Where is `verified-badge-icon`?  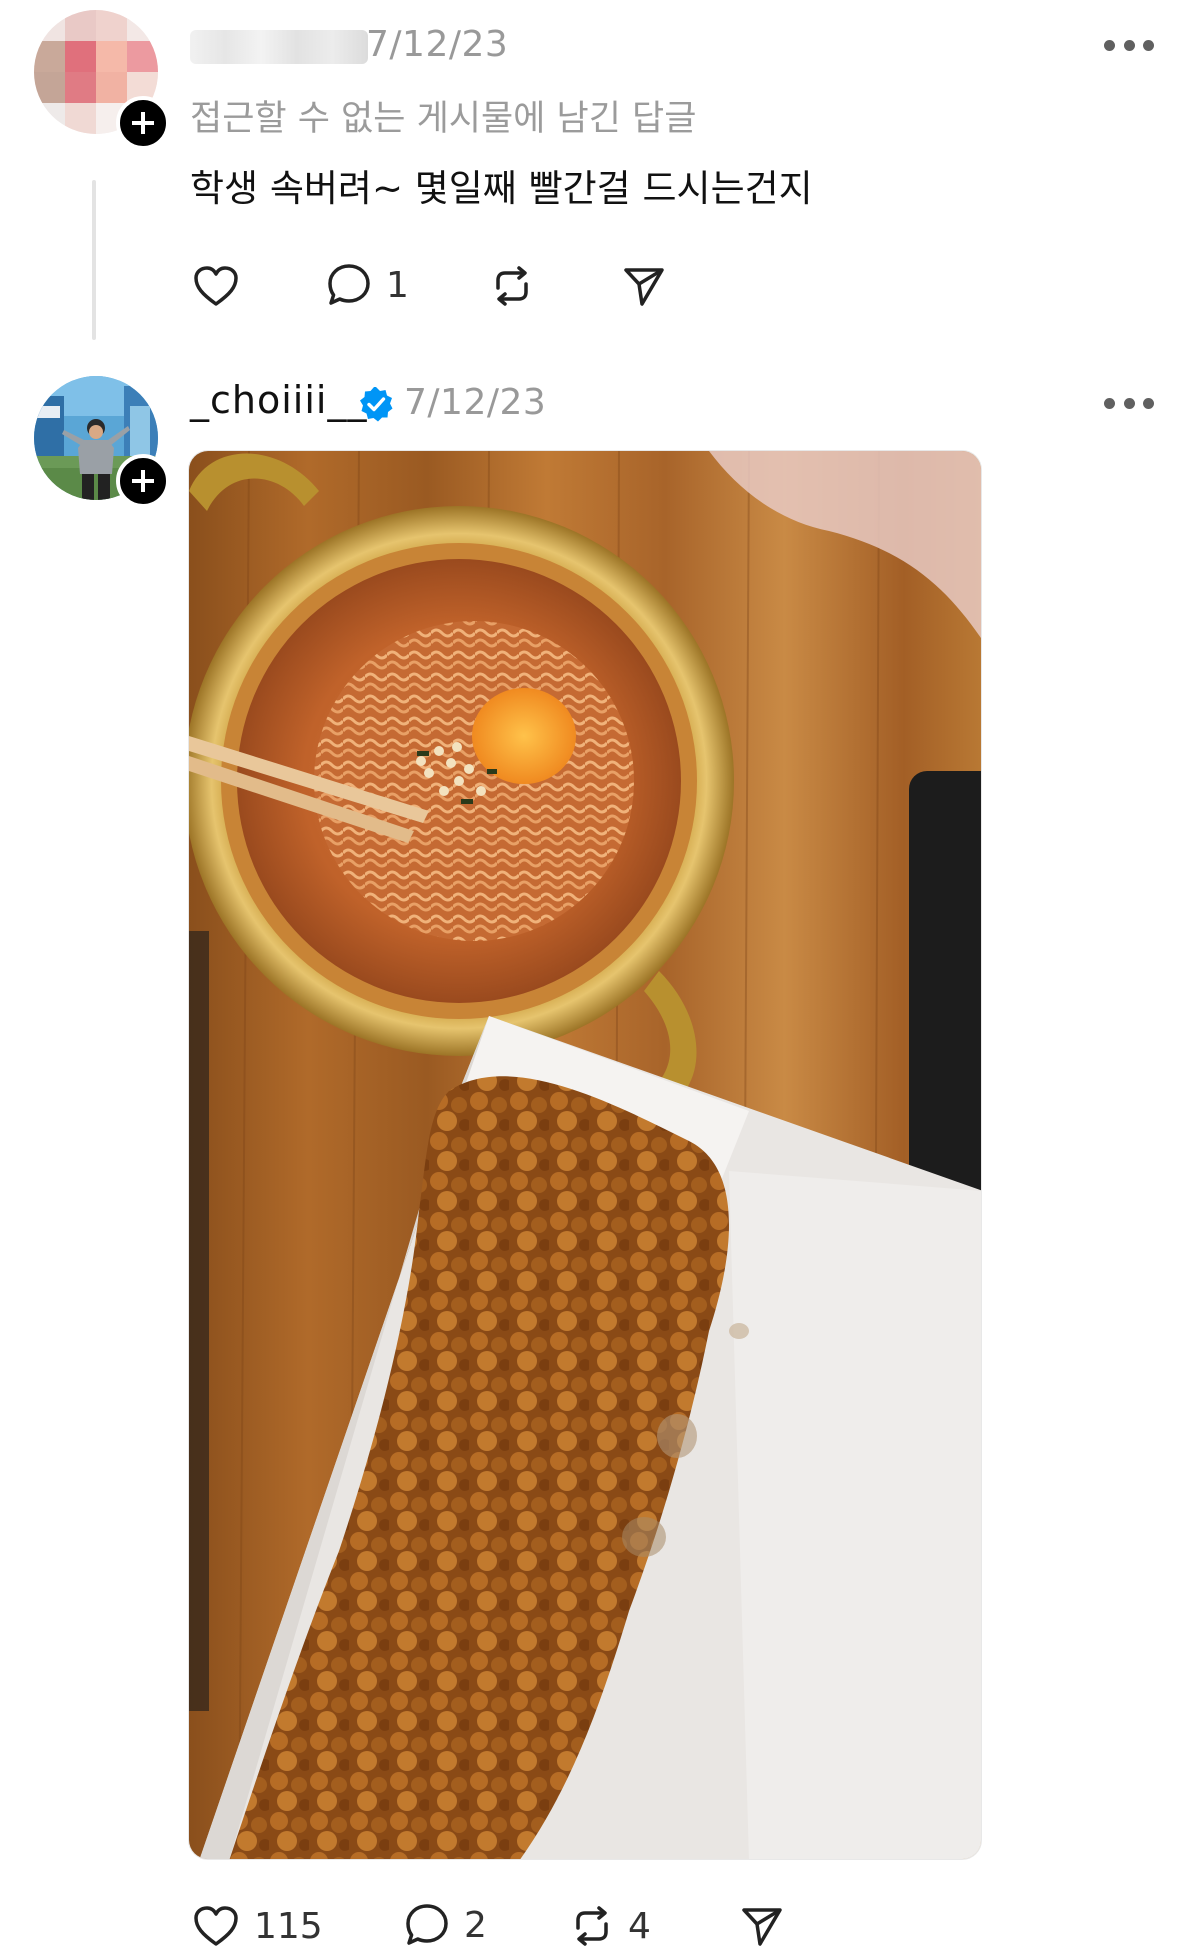 verified-badge-icon is located at coordinates (376, 404).